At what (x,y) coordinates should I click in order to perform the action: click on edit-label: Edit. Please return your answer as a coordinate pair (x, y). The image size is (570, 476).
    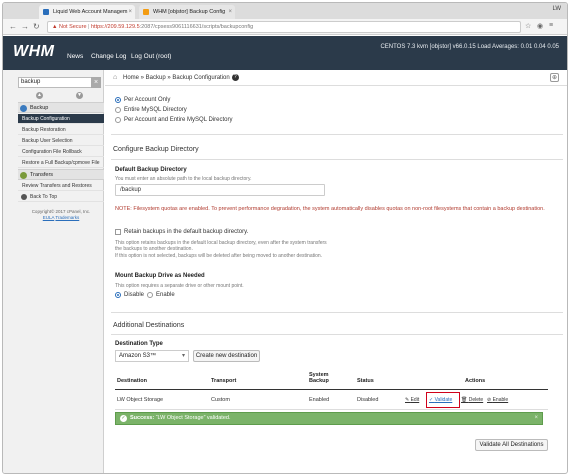
    Looking at the image, I should click on (415, 400).